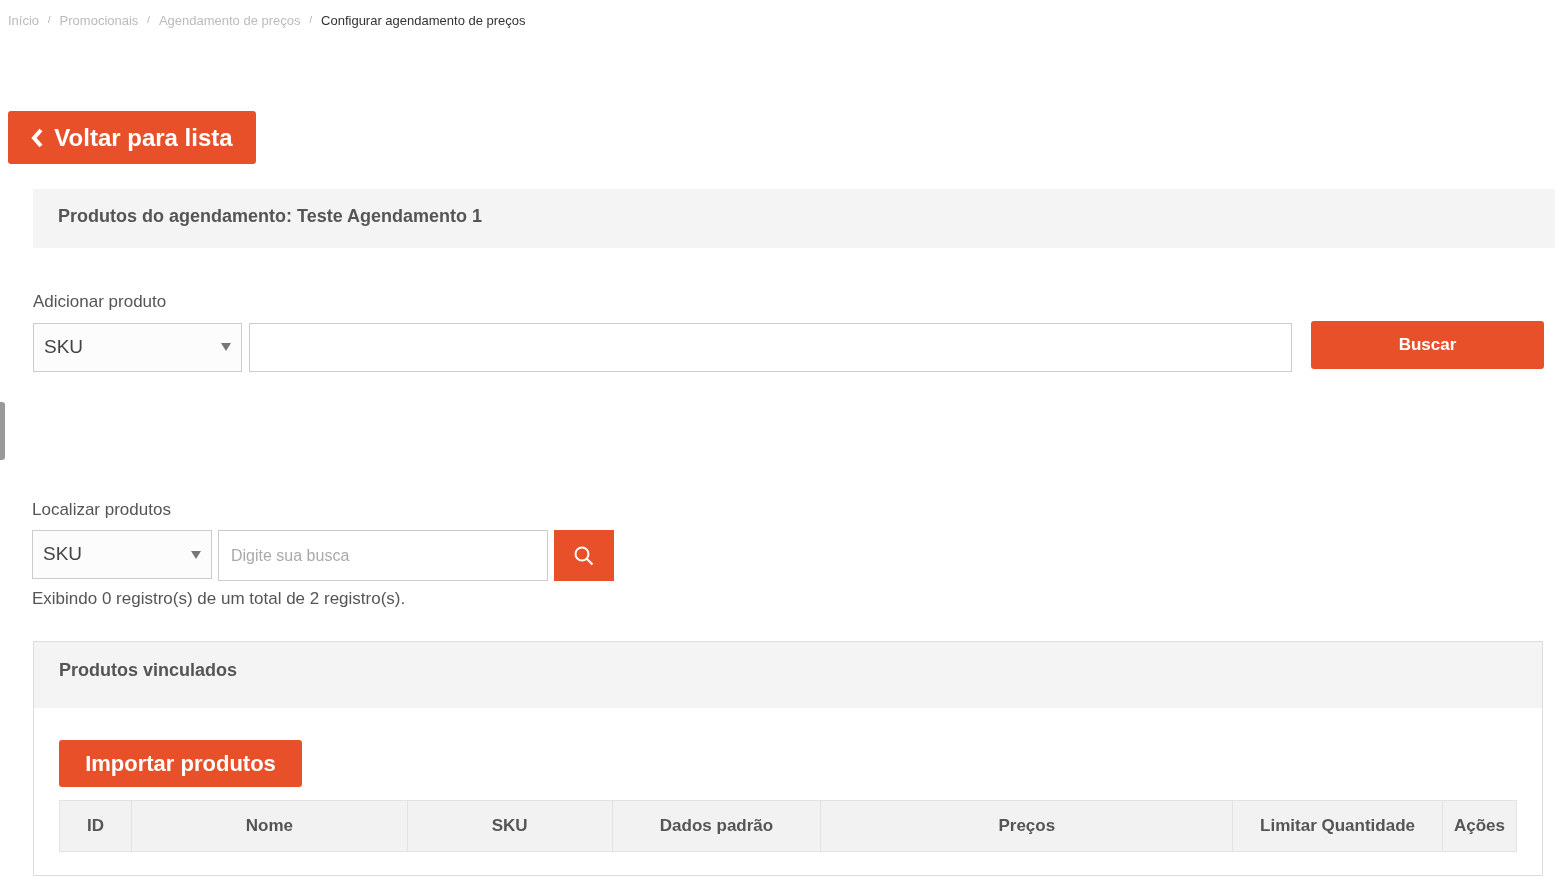  Describe the element at coordinates (510, 825) in the screenshot. I see `column-header: SKU` at that location.